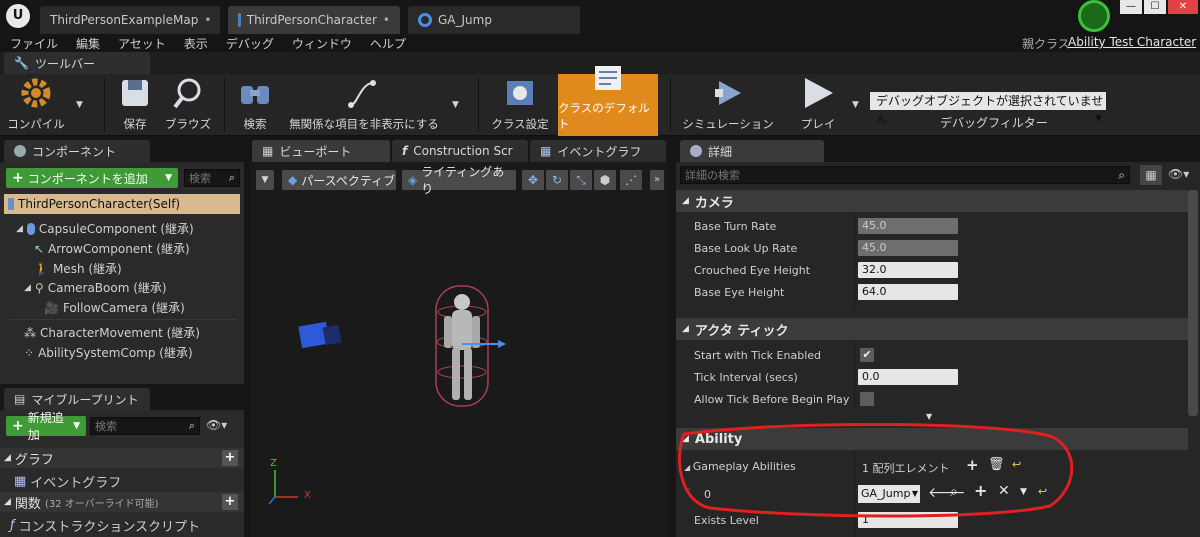 Image resolution: width=1200 pixels, height=537 pixels. What do you see at coordinates (1094, 16) in the screenshot?
I see `source-control-icon` at bounding box center [1094, 16].